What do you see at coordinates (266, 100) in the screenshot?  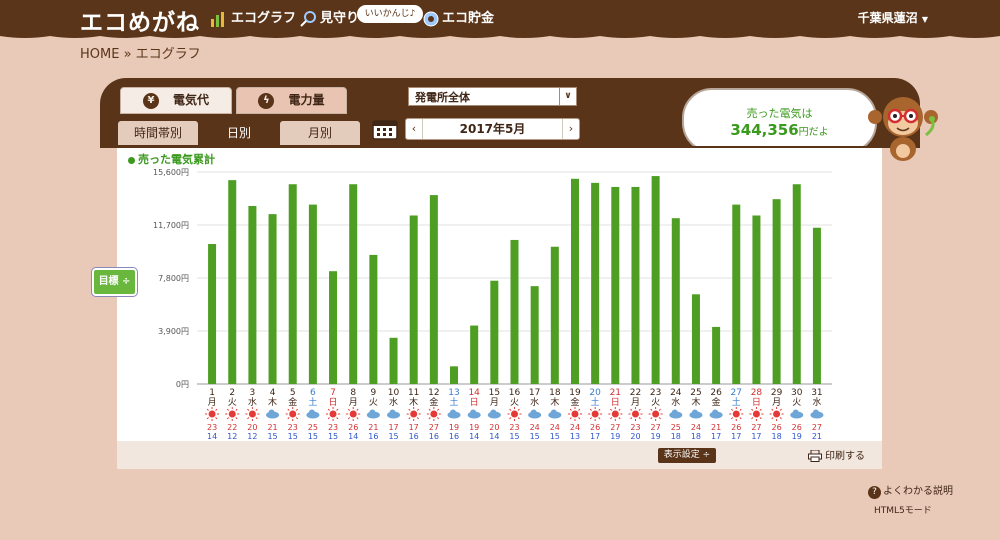 I see `lightning-icon: ϟ` at bounding box center [266, 100].